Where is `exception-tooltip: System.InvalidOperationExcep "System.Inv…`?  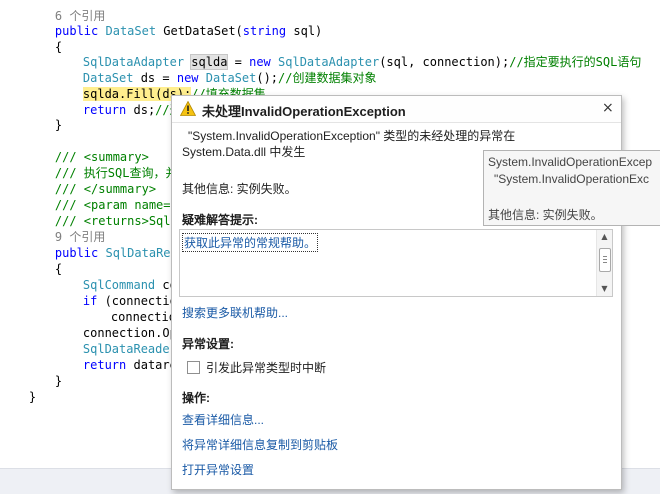
exception-tooltip: System.InvalidOperationExcep "System.Inv… is located at coordinates (571, 188).